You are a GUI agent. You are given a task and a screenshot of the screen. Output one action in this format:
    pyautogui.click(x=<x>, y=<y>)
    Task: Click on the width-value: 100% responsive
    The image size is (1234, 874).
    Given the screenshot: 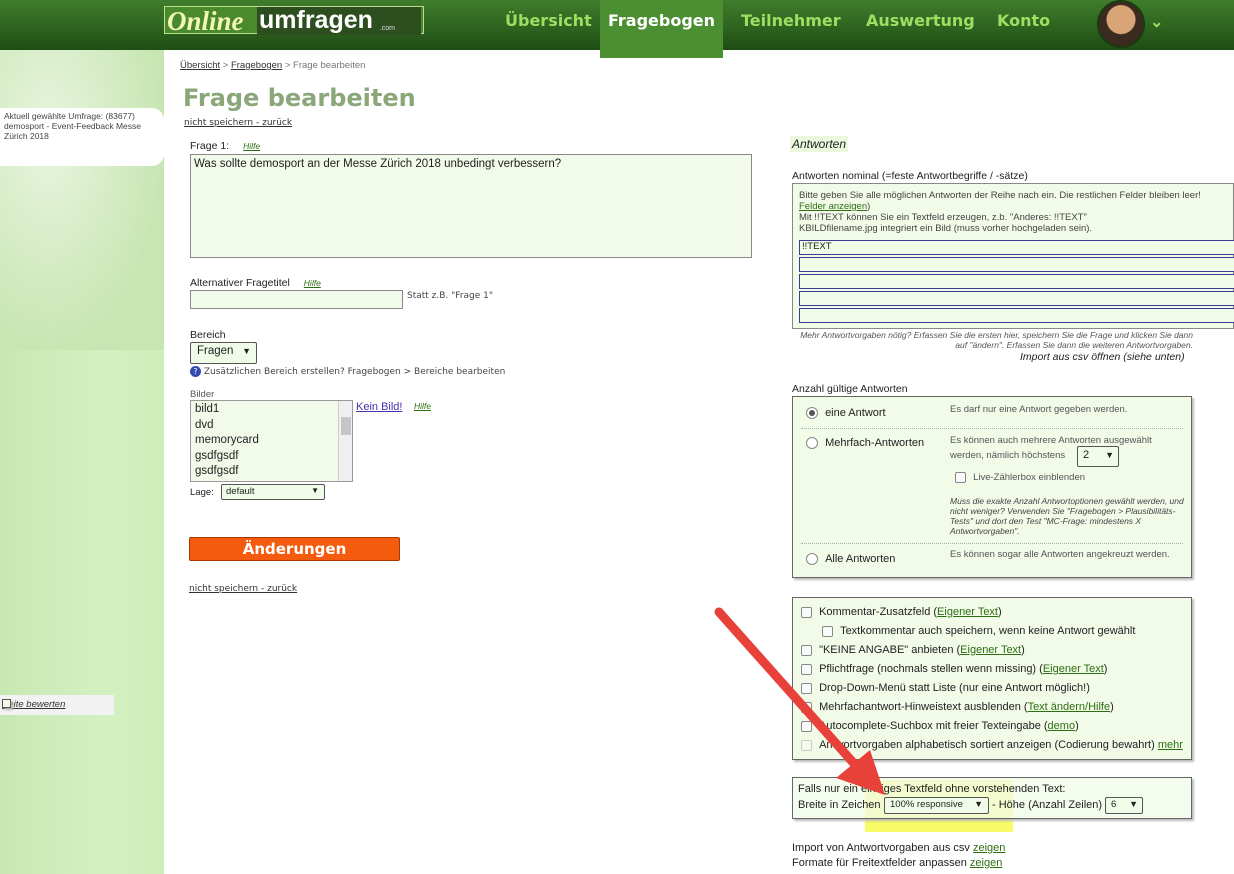 What is the action you would take?
    pyautogui.click(x=926, y=804)
    